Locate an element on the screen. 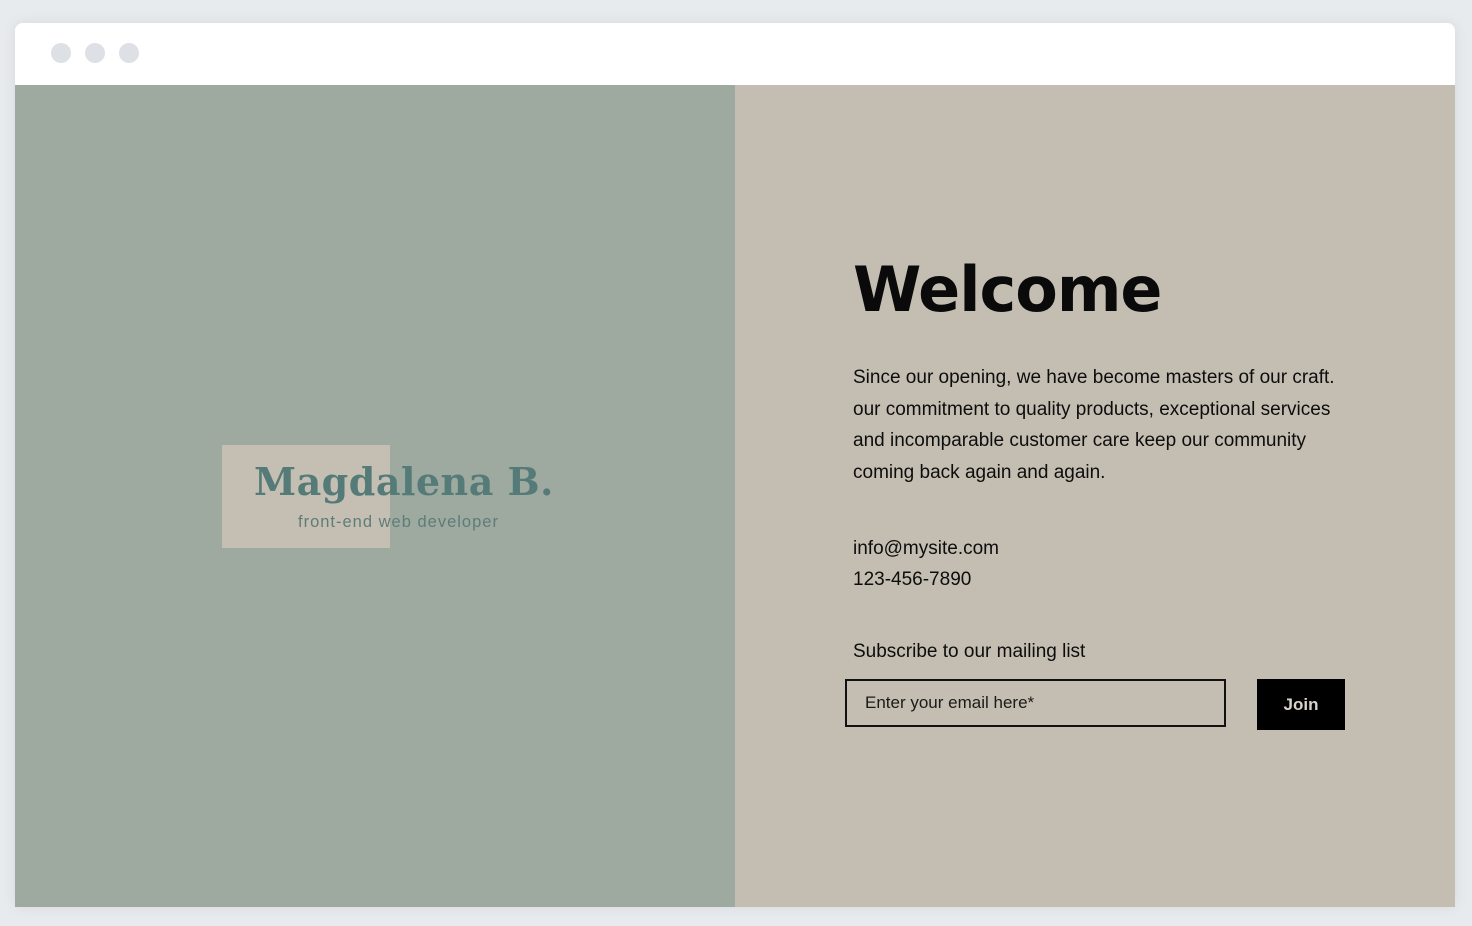  window-minimize-dot-icon is located at coordinates (95, 53).